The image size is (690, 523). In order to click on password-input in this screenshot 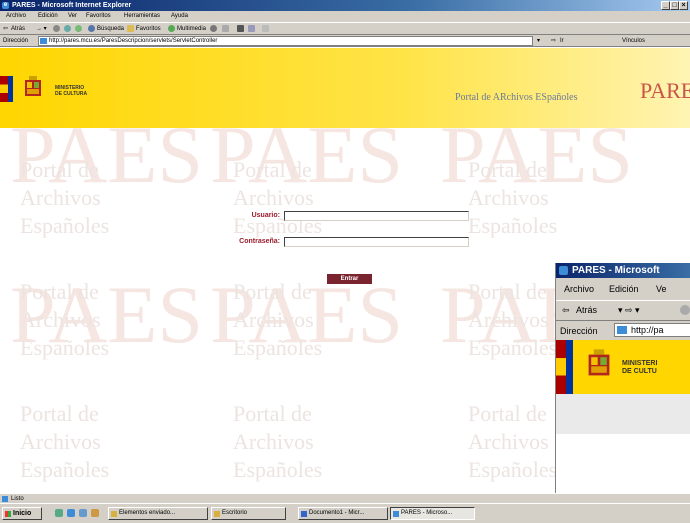, I will do `click(376, 242)`.